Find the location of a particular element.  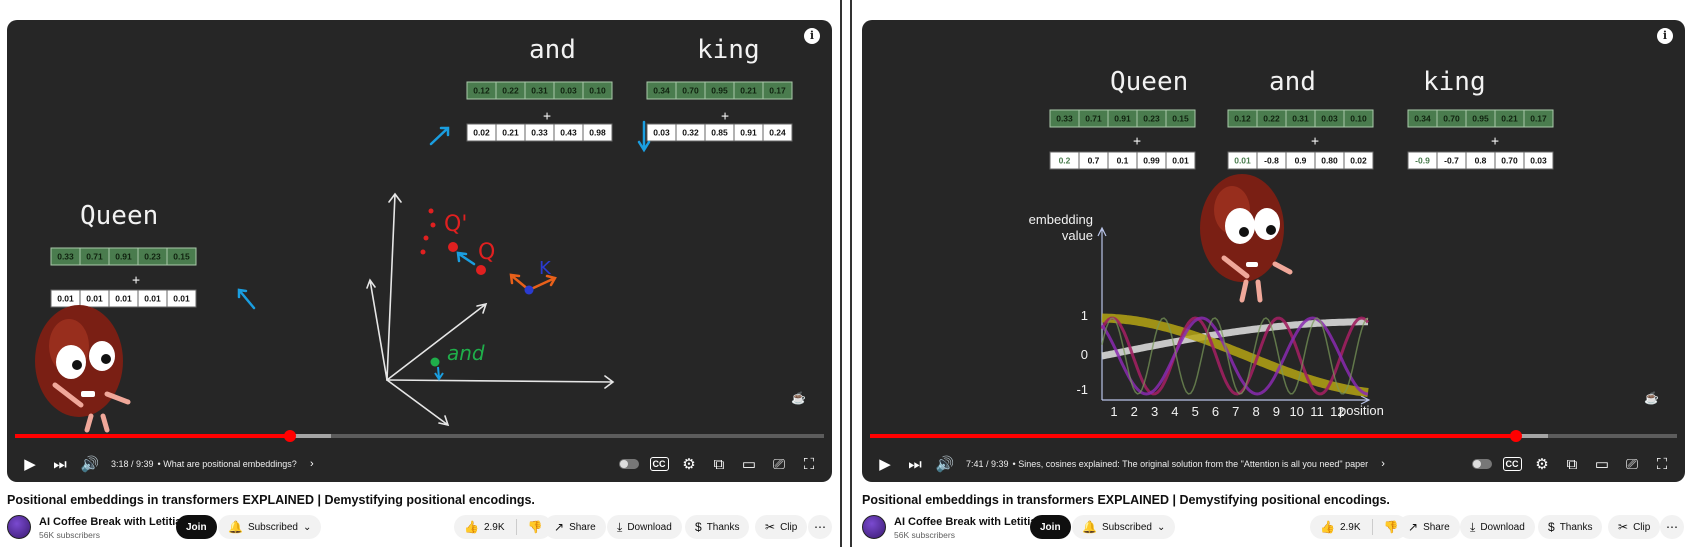

vector-cell: 0.17 is located at coordinates (777, 90).